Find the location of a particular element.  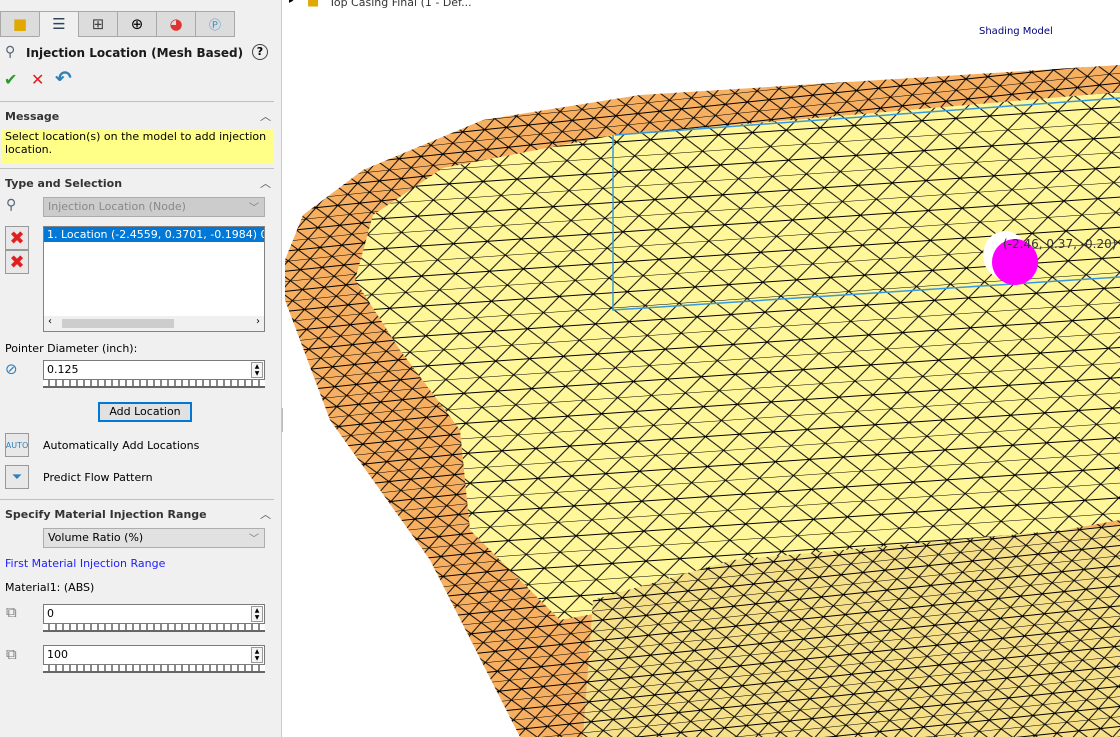

delete-all-x-icon: ✖ is located at coordinates (17, 262).